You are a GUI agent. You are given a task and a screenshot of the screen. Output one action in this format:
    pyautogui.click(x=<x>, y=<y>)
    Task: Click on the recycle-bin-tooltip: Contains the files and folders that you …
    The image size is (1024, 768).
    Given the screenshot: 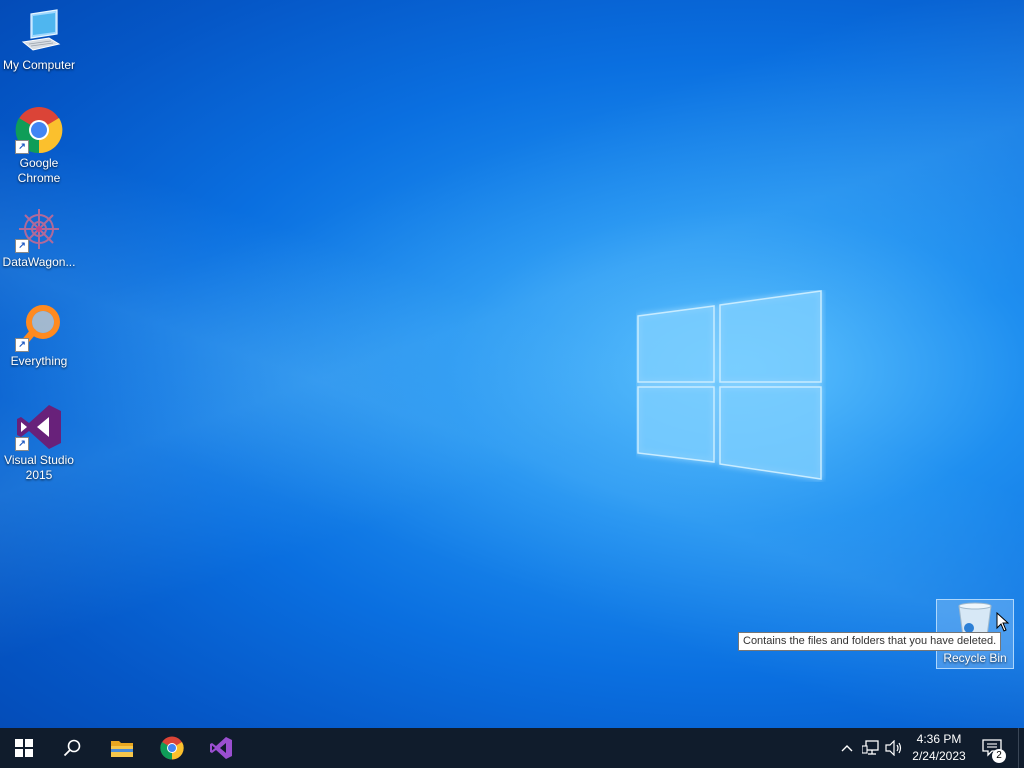 What is the action you would take?
    pyautogui.click(x=870, y=641)
    